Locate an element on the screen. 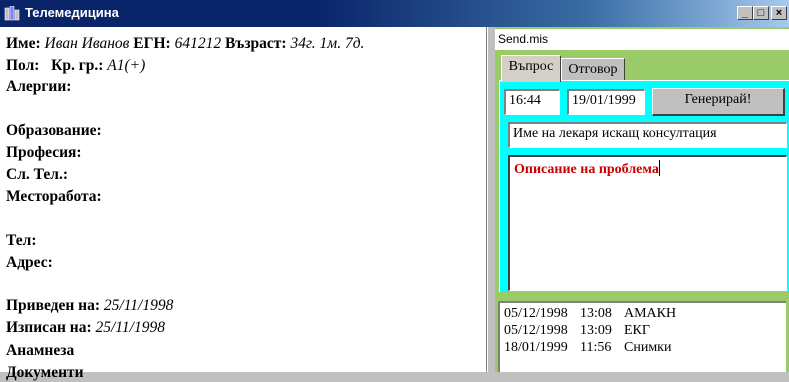 This screenshot has width=789, height=382. doctor-name-input: Име на лекаря искащ консултация is located at coordinates (647, 135).